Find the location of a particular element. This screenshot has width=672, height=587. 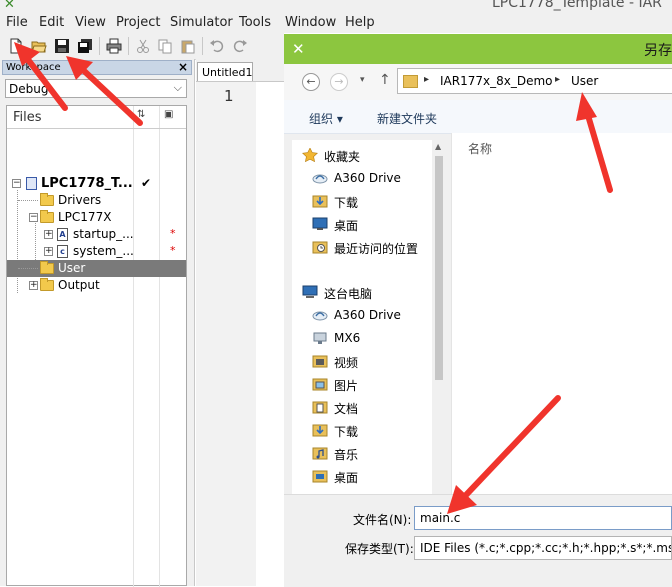

menu-view: View is located at coordinates (90, 22).